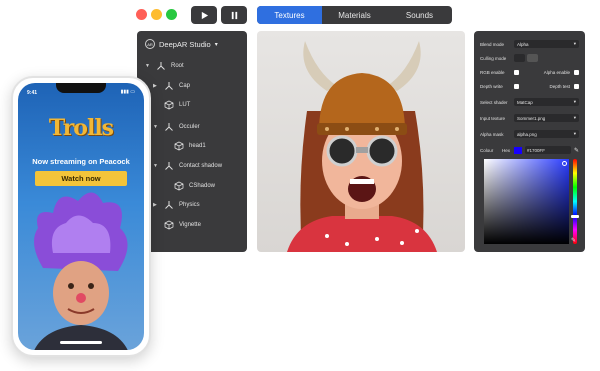 This screenshot has width=600, height=371. What do you see at coordinates (185, 44) in the screenshot?
I see `hierarchy-title-label: DeepAR Studio` at bounding box center [185, 44].